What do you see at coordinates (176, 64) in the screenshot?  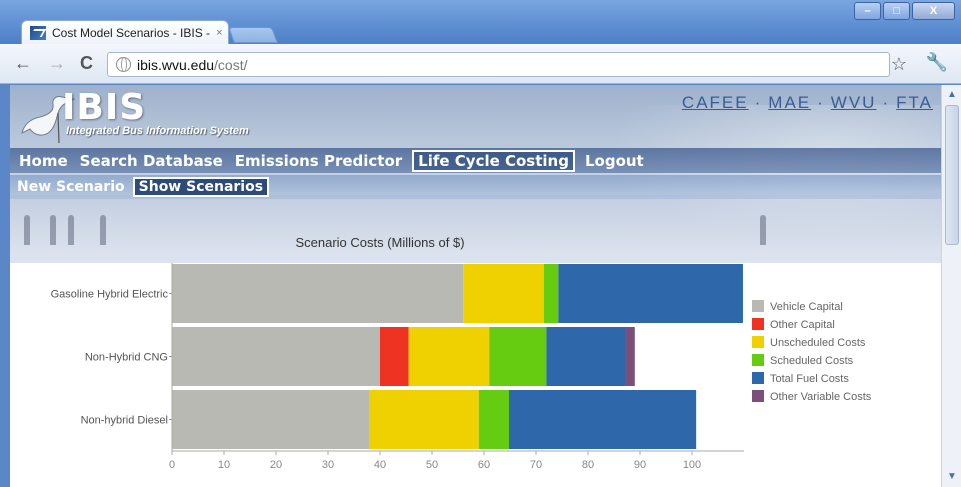 I see `url-host: ibis.wvu.edu` at bounding box center [176, 64].